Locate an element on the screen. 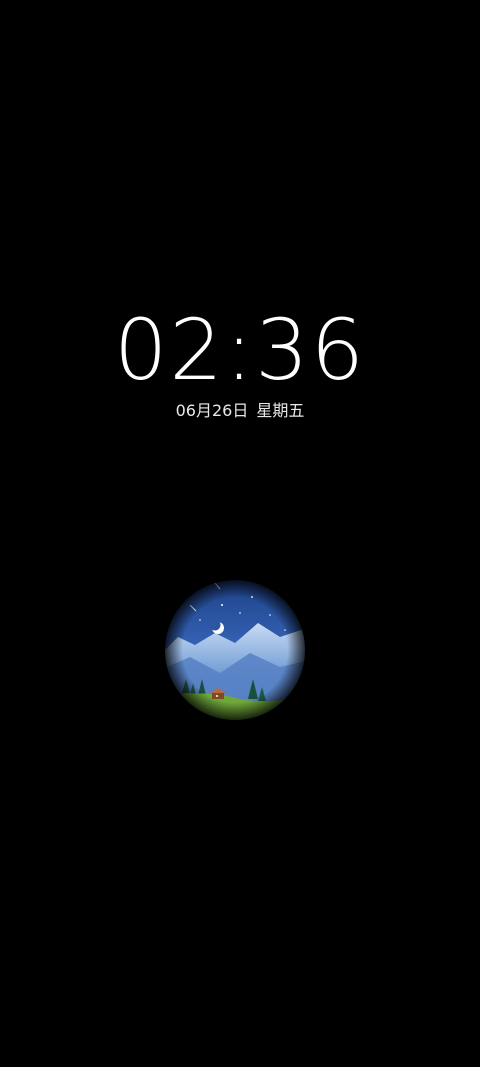 Image resolution: width=480 pixels, height=1067 pixels. clock-time: 02:36 is located at coordinates (240, 350).